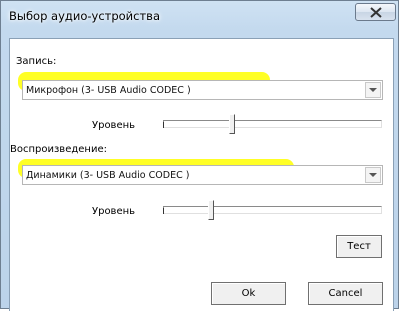 Image resolution: width=399 pixels, height=311 pixels. Describe the element at coordinates (163, 125) in the screenshot. I see `recording-level-tick` at that location.